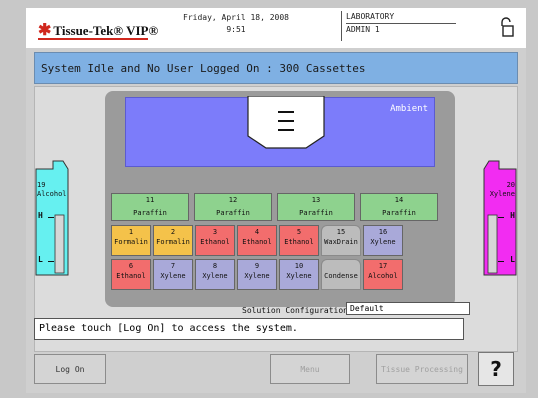  Describe the element at coordinates (173, 266) in the screenshot. I see `station-7-number: 7` at that location.